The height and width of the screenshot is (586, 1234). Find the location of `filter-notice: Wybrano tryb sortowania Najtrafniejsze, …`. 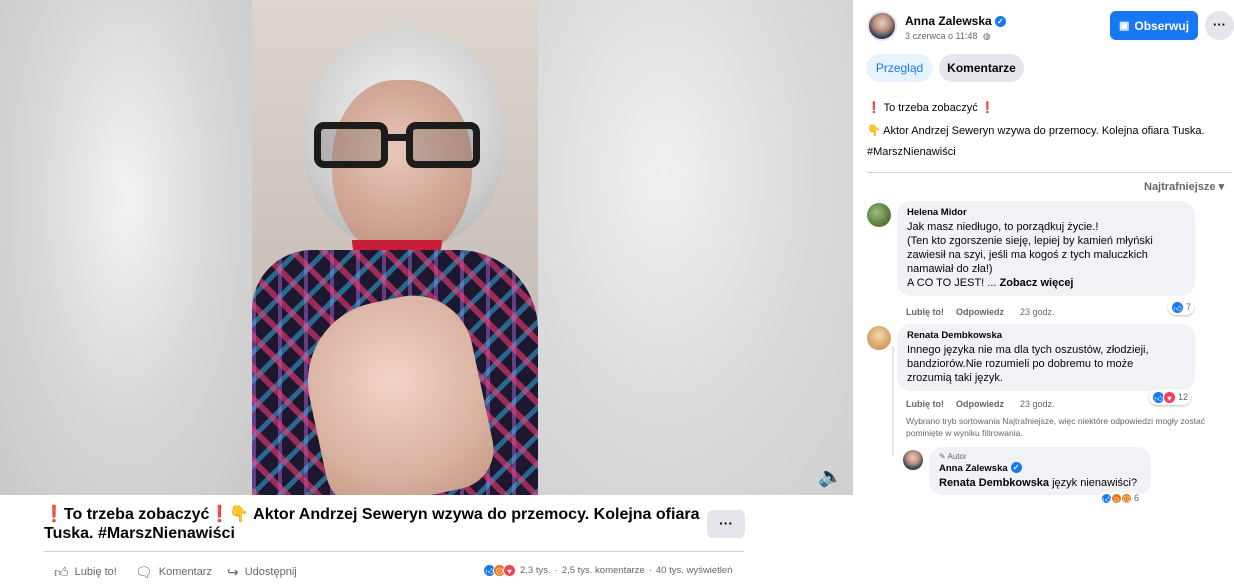

filter-notice: Wybrano tryb sortowania Najtrafniejsze, … is located at coordinates (1055, 427).